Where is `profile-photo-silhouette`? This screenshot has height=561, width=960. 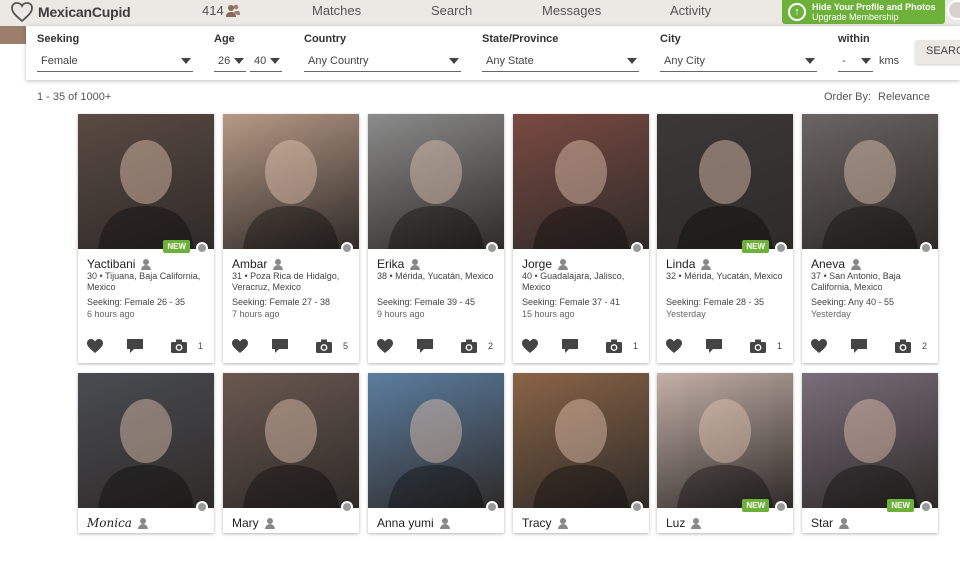
profile-photo-silhouette is located at coordinates (870, 453).